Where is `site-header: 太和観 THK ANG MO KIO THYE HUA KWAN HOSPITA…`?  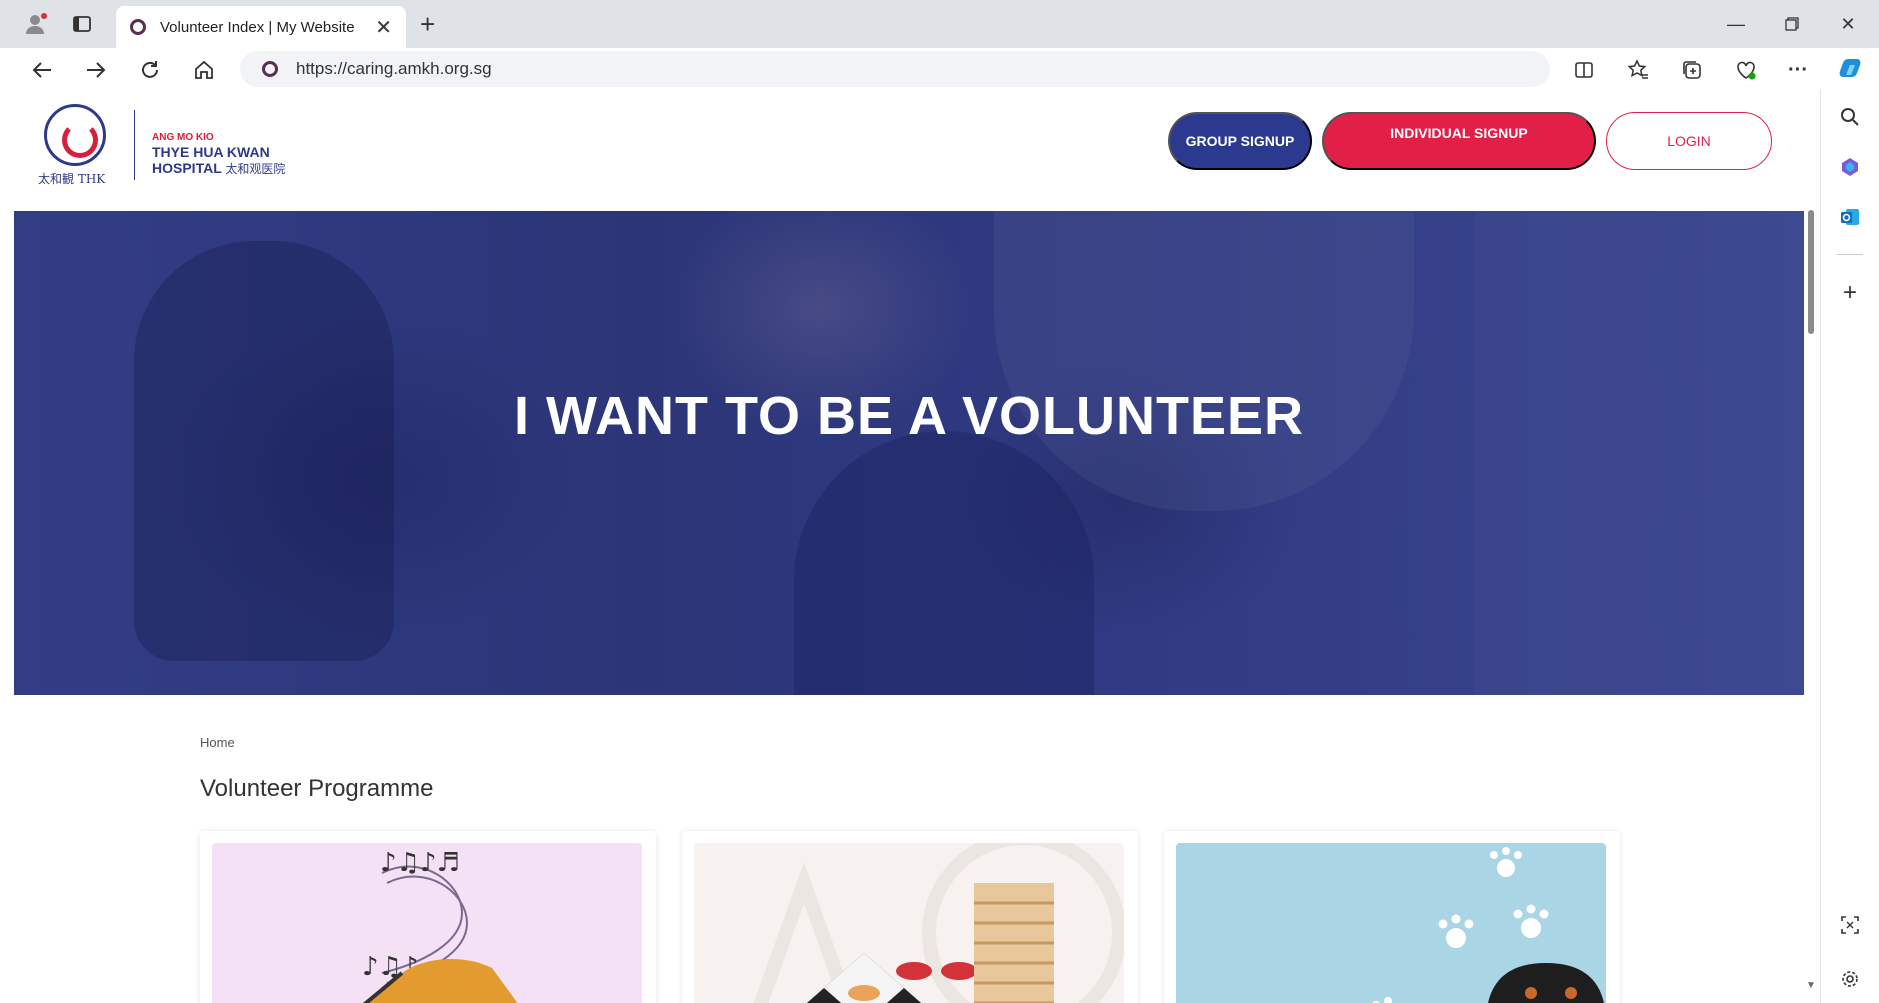 site-header: 太和観 THK ANG MO KIO THYE HUA KWAN HOSPITA… is located at coordinates (909, 150).